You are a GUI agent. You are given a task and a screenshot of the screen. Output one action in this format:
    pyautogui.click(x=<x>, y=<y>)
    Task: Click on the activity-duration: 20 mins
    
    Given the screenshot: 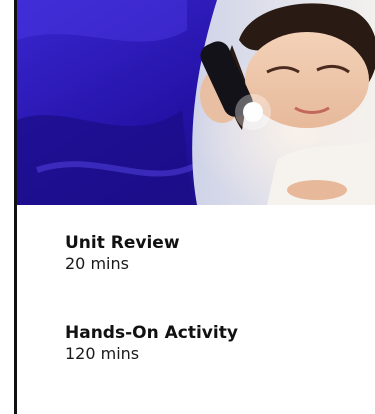 What is the action you would take?
    pyautogui.click(x=97, y=263)
    